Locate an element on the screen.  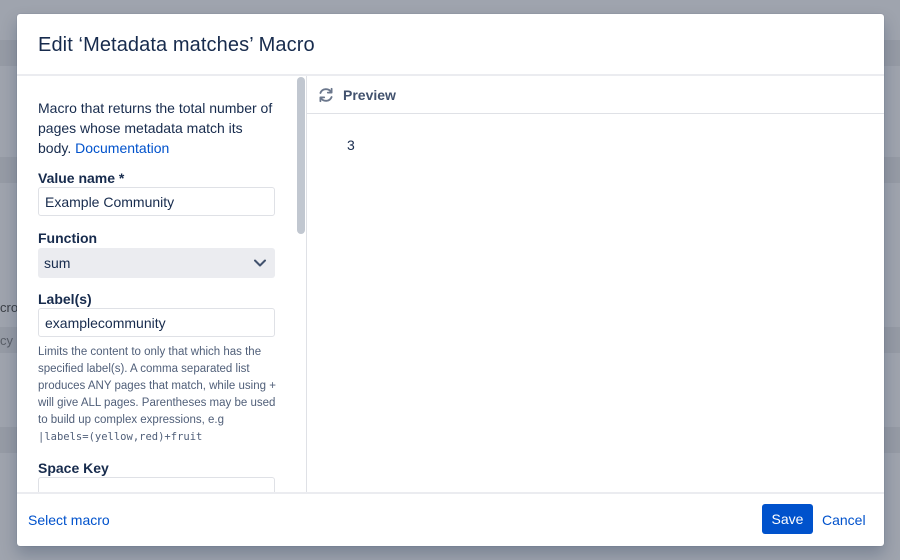
parameters-scrollbar-thumb is located at coordinates (301, 155).